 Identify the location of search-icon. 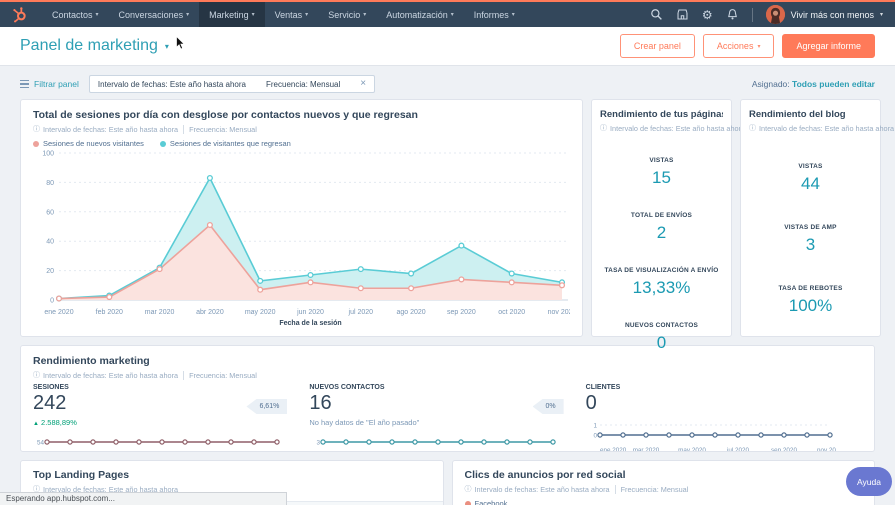
(656, 14).